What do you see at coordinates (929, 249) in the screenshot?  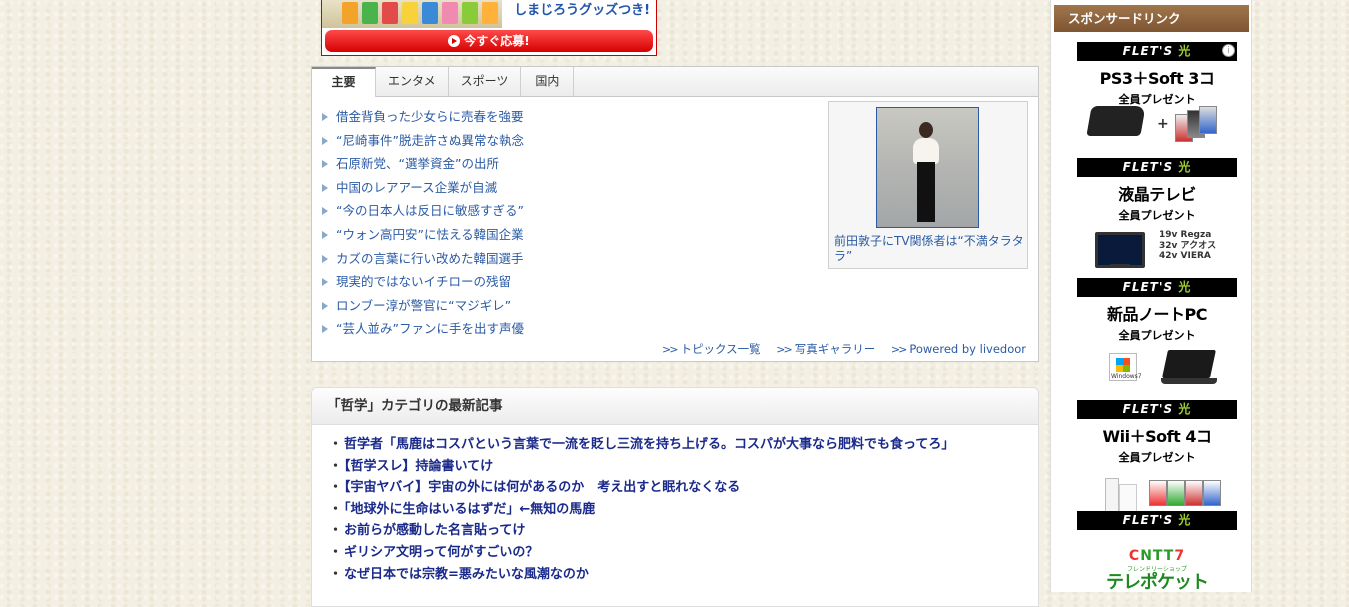 I see `photo-caption-link: 前田敦子にTV関係者は“不満タラタラ”` at bounding box center [929, 249].